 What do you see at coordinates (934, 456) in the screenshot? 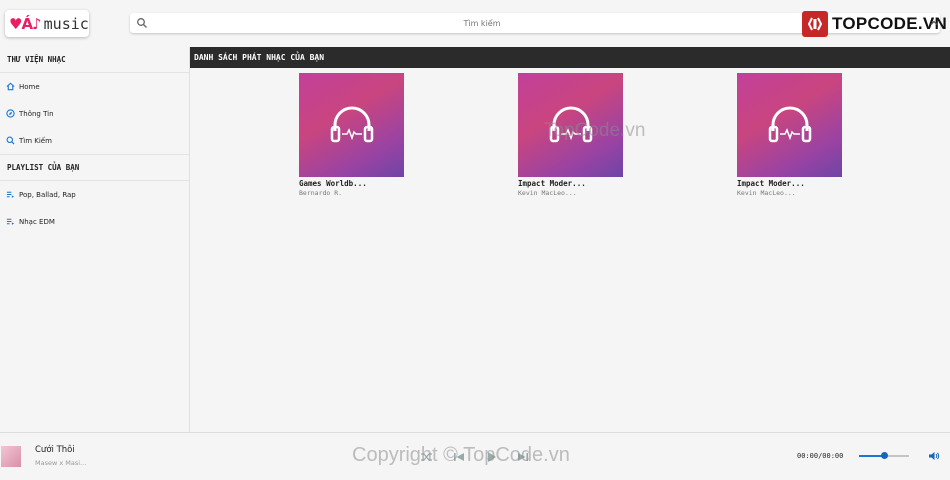
I see `volume-icon` at bounding box center [934, 456].